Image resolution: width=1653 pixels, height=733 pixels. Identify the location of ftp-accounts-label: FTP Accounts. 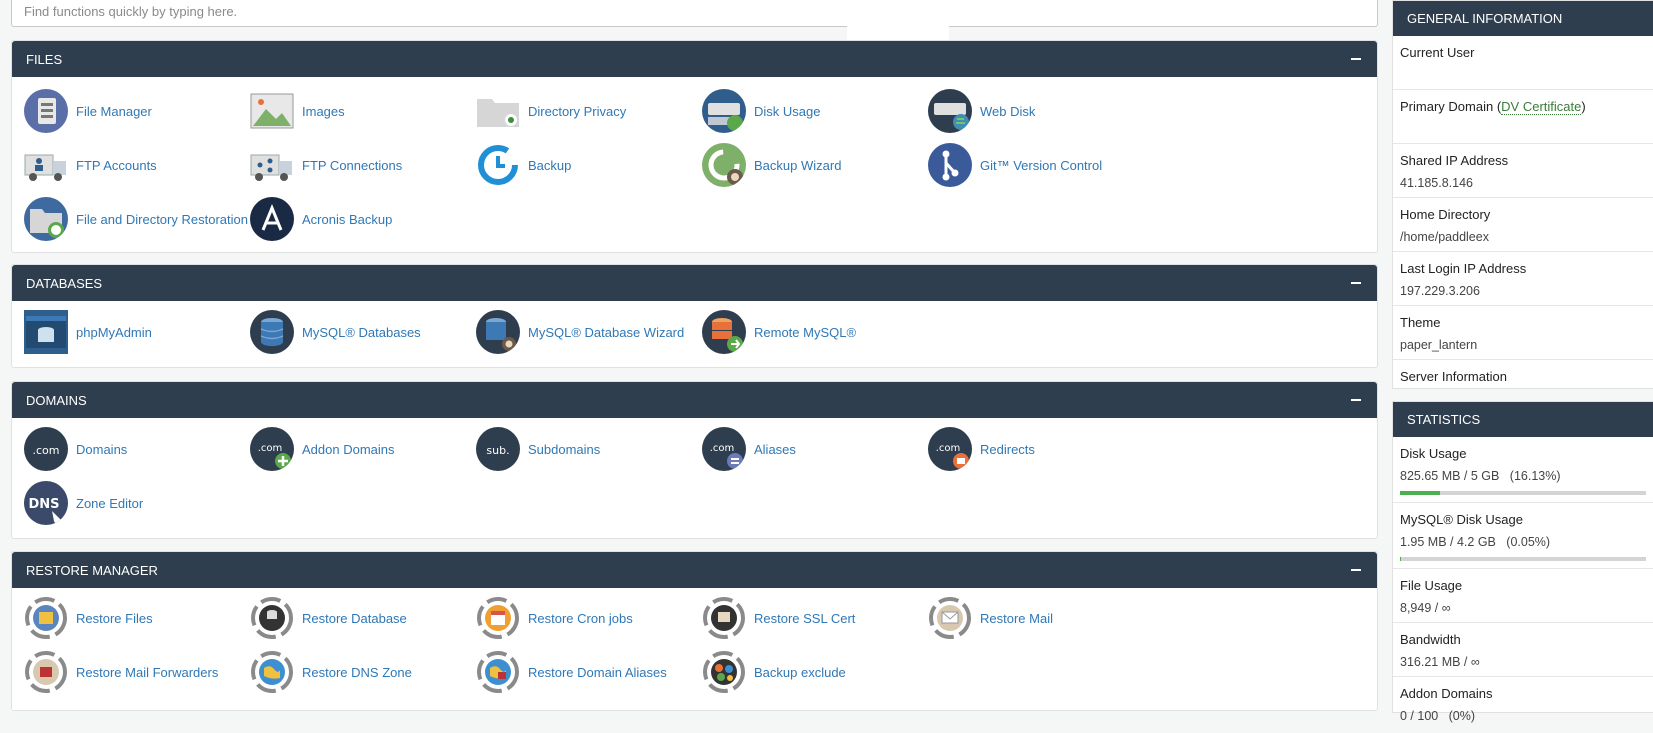
(116, 165).